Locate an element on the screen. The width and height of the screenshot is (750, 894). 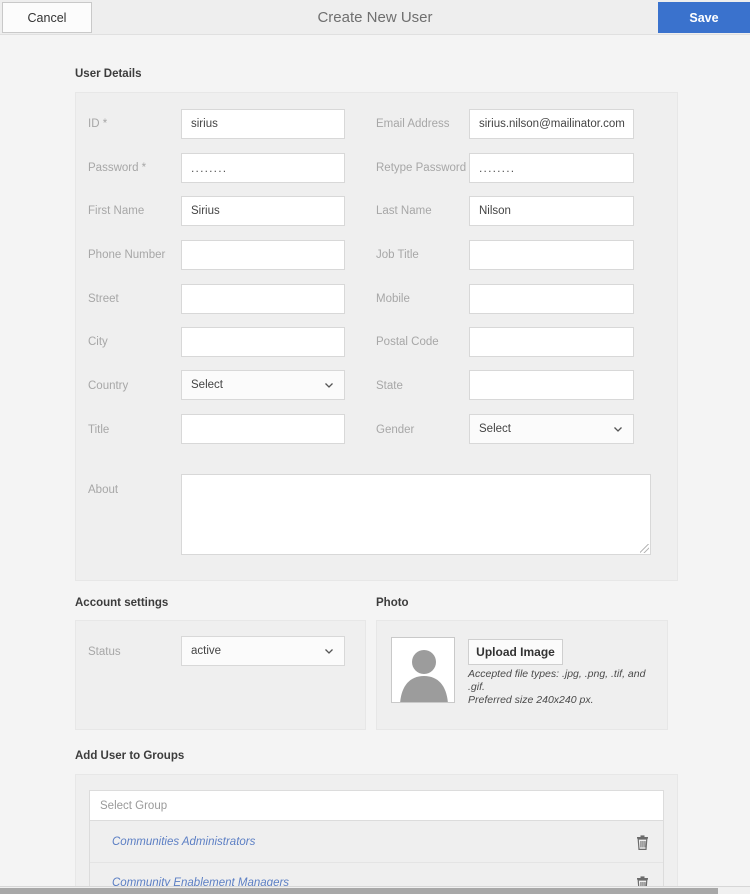
input-title is located at coordinates (263, 429).